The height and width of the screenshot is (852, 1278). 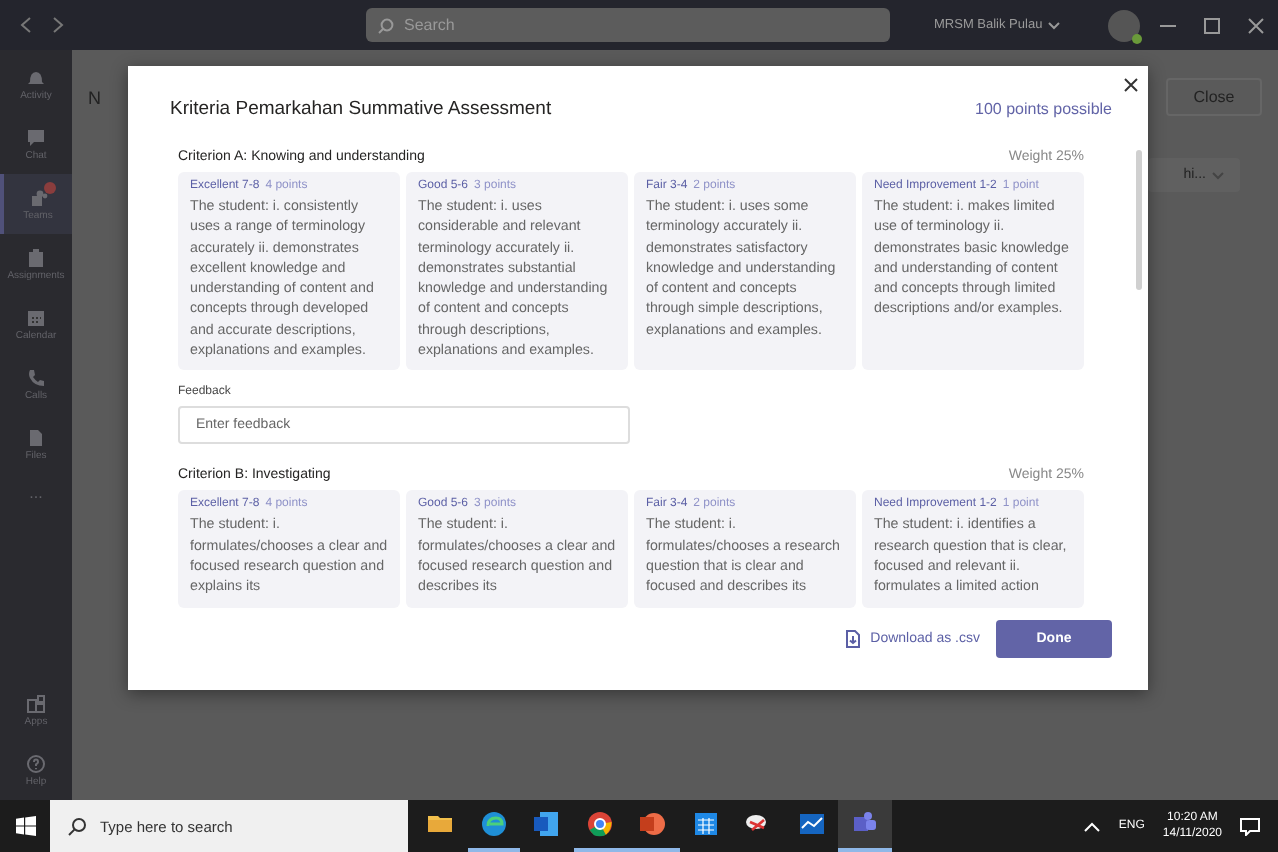 What do you see at coordinates (652, 824) in the screenshot?
I see `presentation-icon` at bounding box center [652, 824].